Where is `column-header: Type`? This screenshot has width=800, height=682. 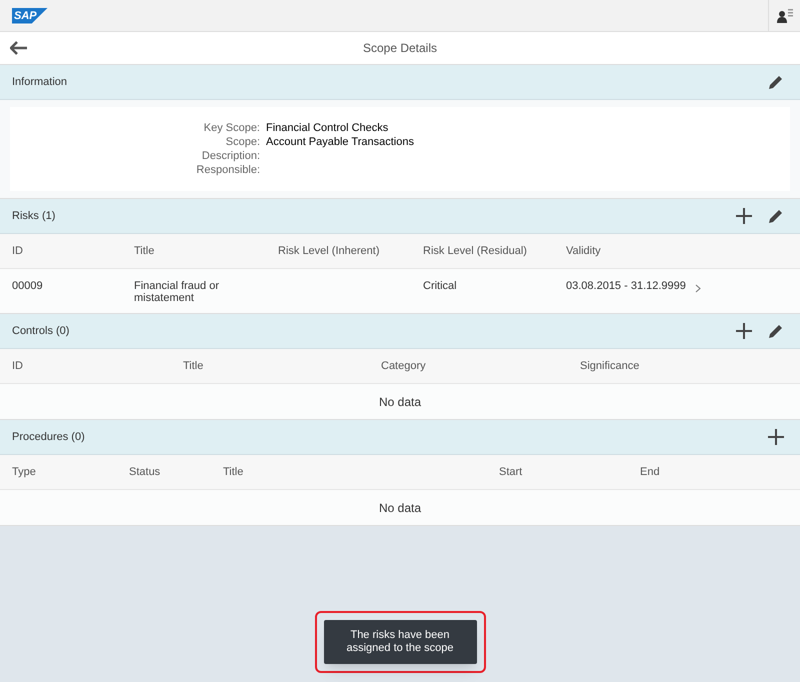 column-header: Type is located at coordinates (24, 472).